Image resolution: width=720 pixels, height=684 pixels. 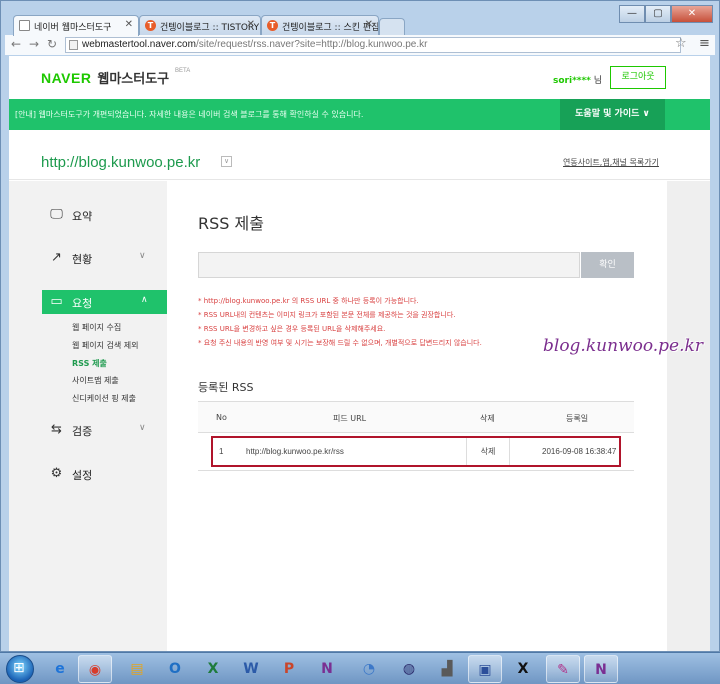 I want to click on explorer-icon: ▤, so click(x=137, y=669).